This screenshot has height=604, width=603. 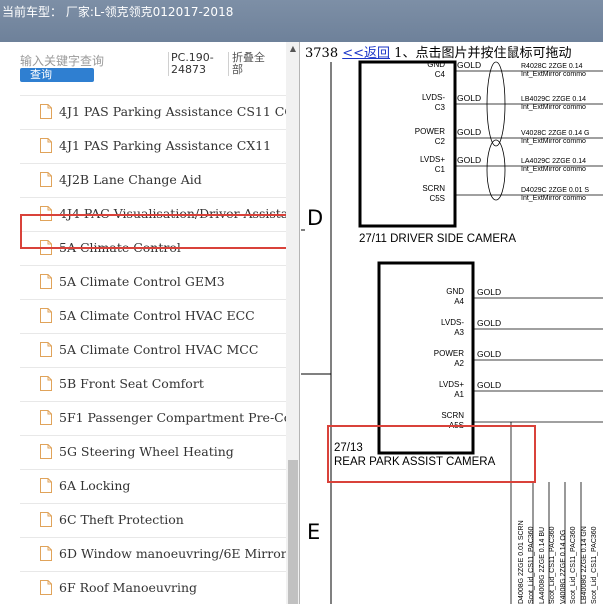 I want to click on vertical-wire-label: LA4008G 2ZGE 0.14 BU, so click(x=542, y=565).